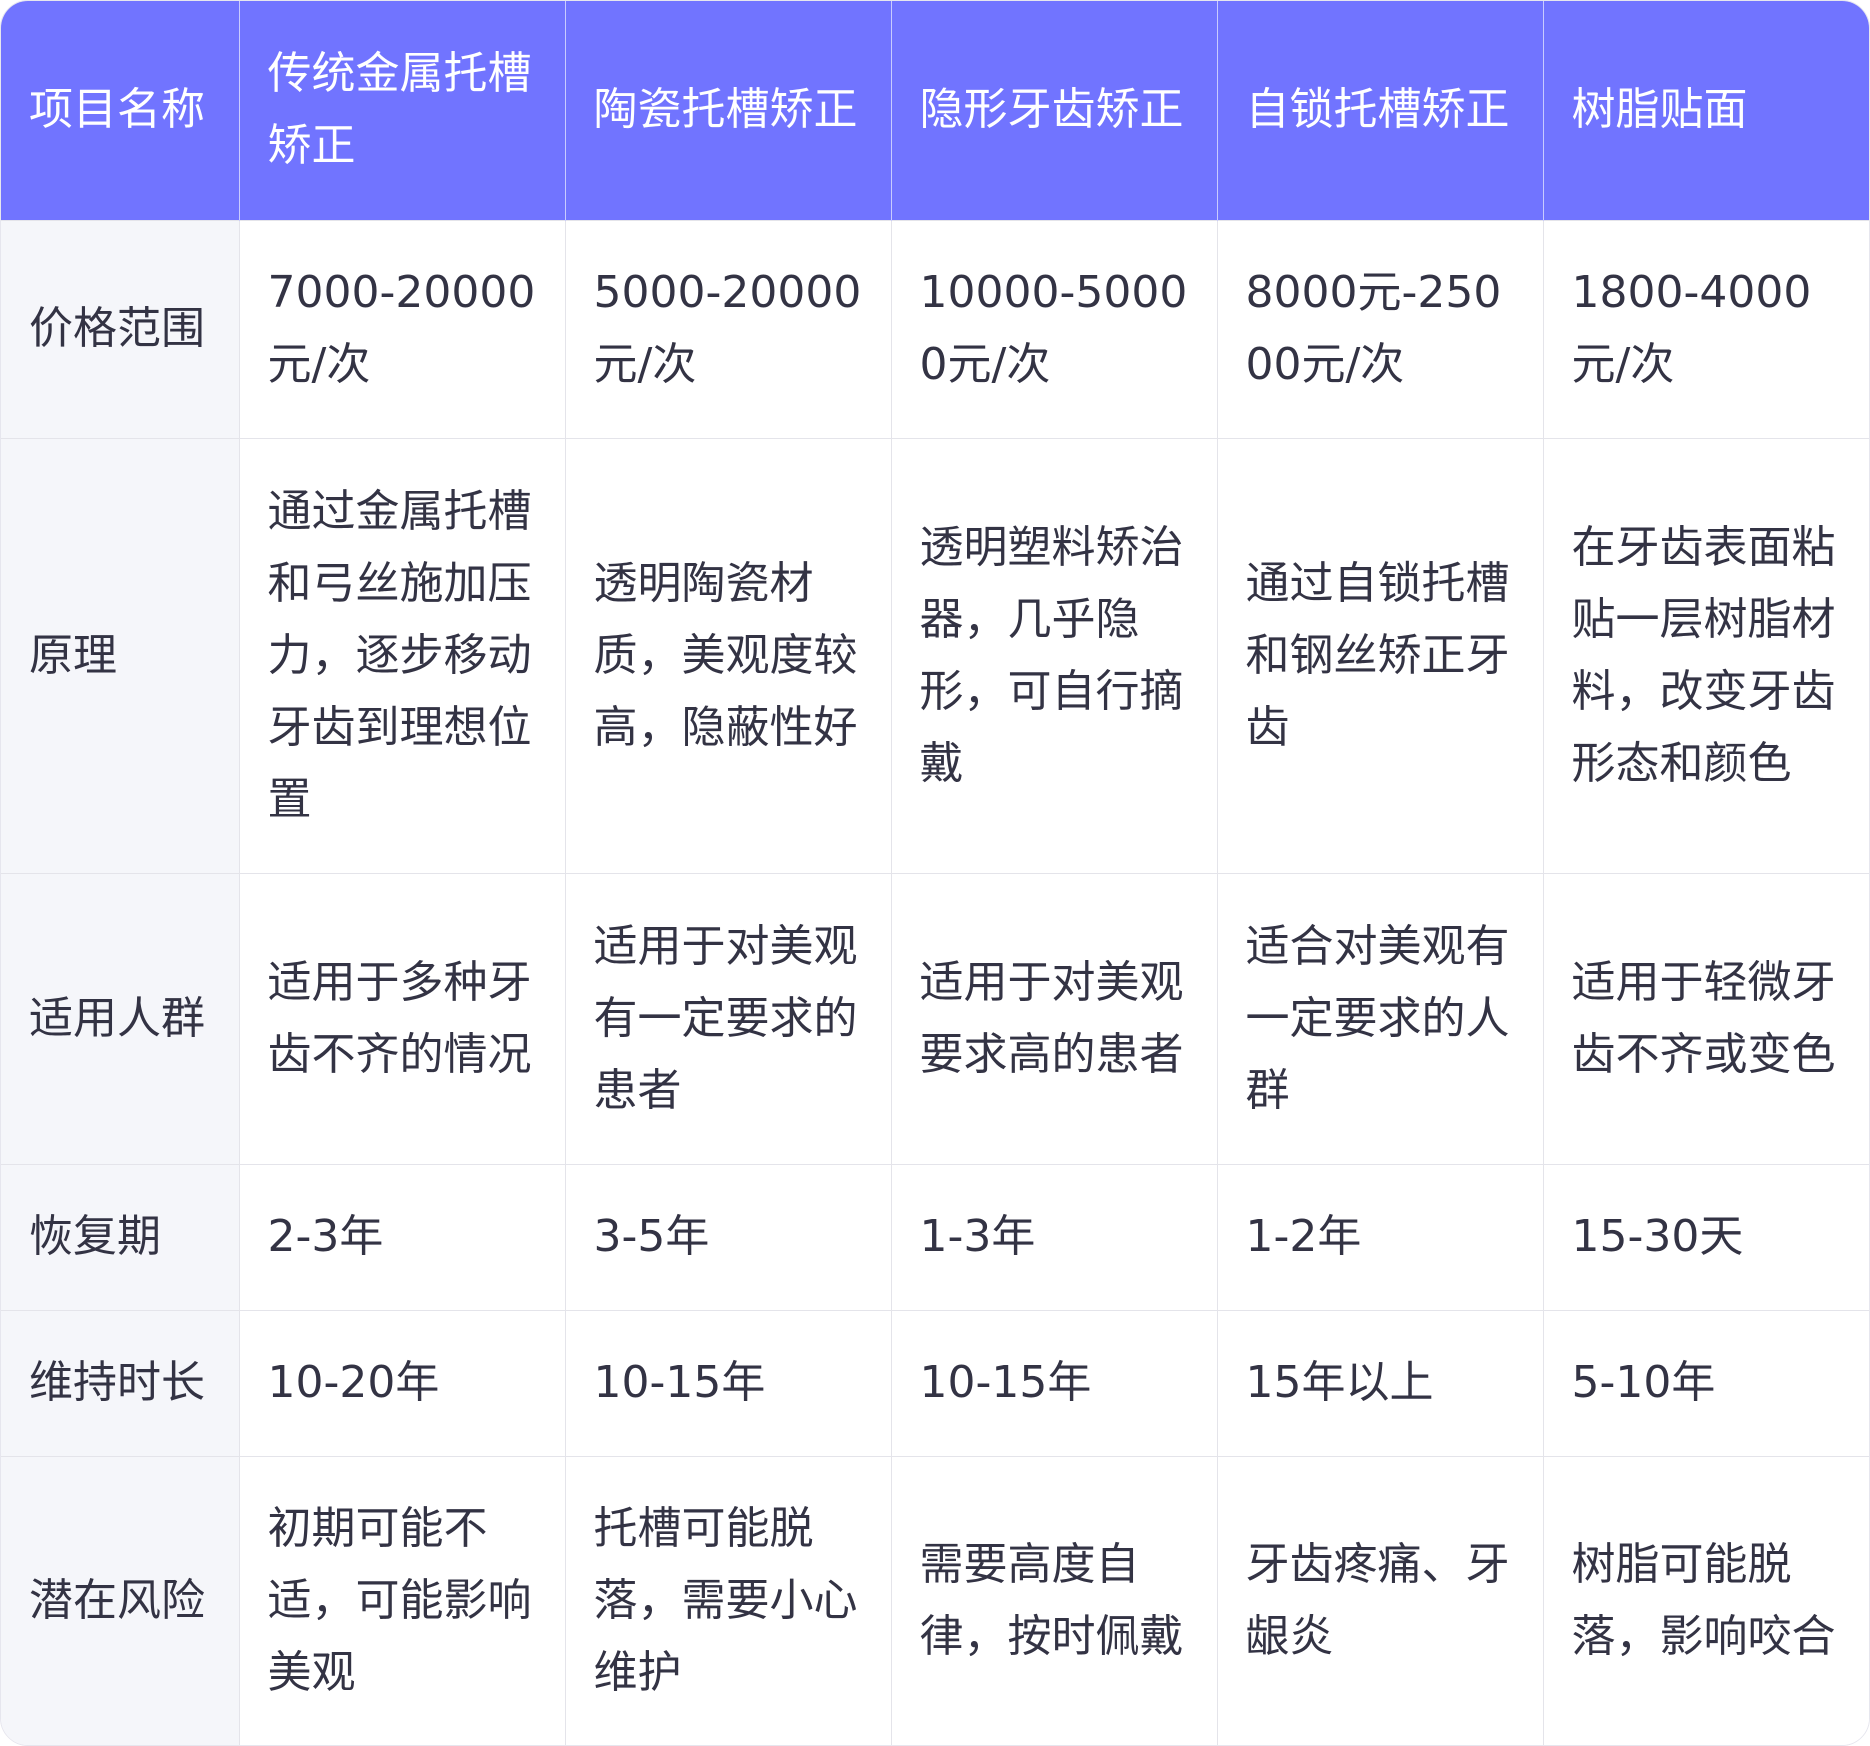  I want to click on row-label-duration: 维持时长, so click(120, 1382).